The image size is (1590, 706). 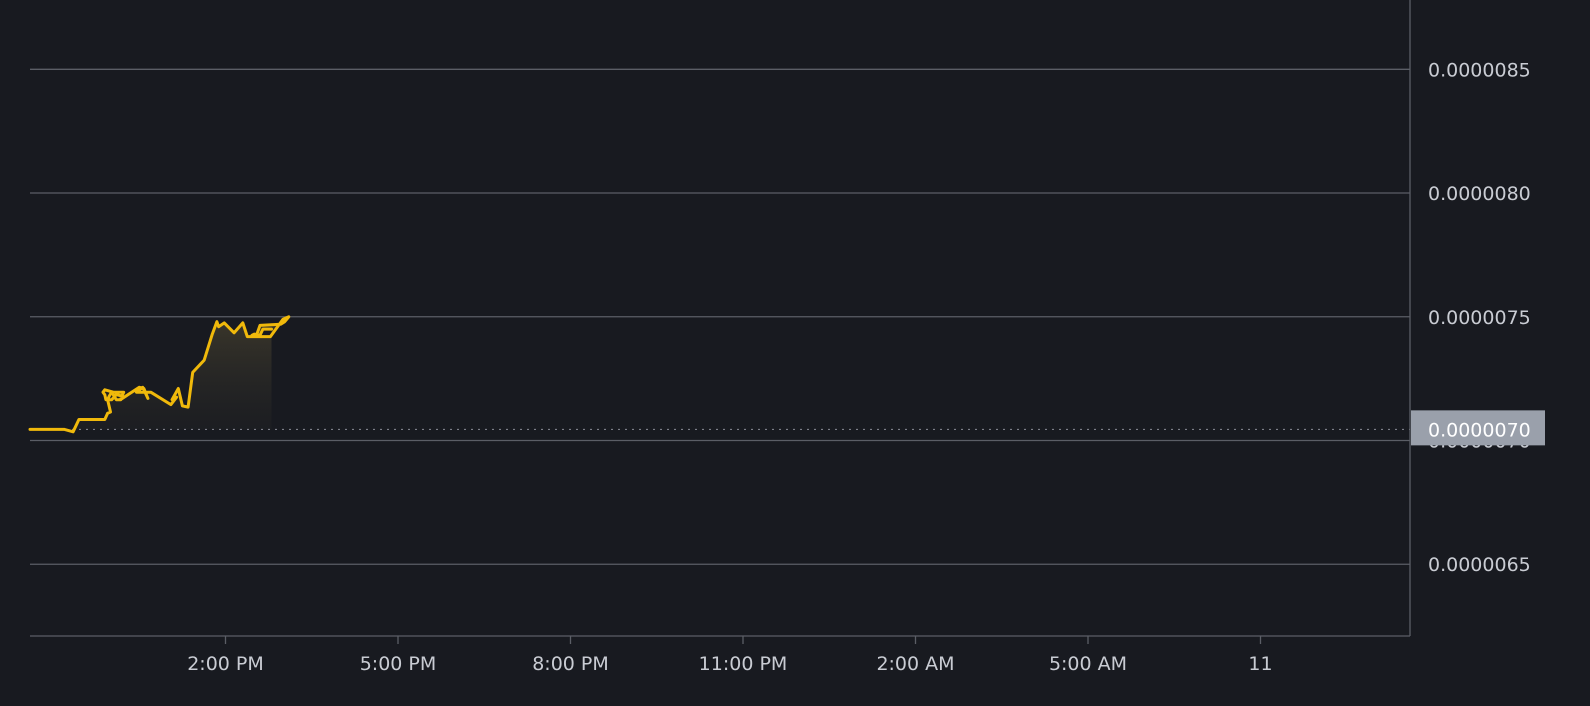 I want to click on area-fill, so click(x=159, y=374).